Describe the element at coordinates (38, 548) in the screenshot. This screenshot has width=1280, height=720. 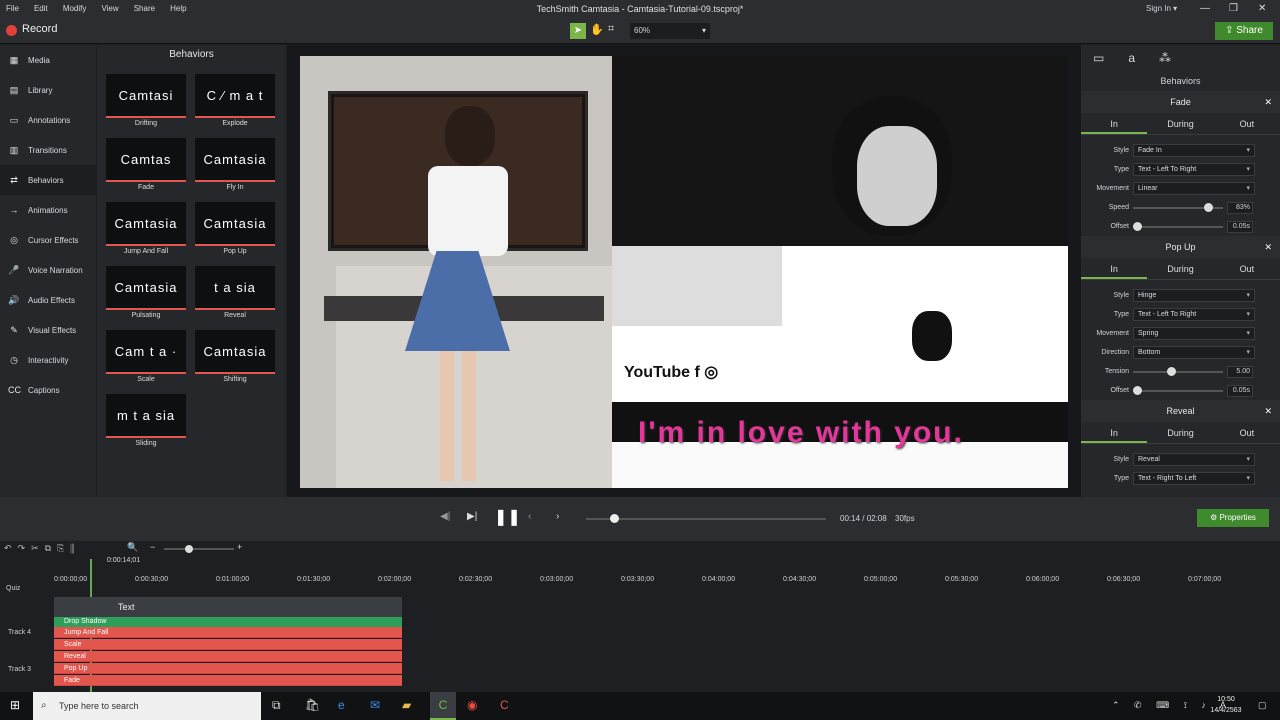
I see `cut-icon: ✂` at that location.